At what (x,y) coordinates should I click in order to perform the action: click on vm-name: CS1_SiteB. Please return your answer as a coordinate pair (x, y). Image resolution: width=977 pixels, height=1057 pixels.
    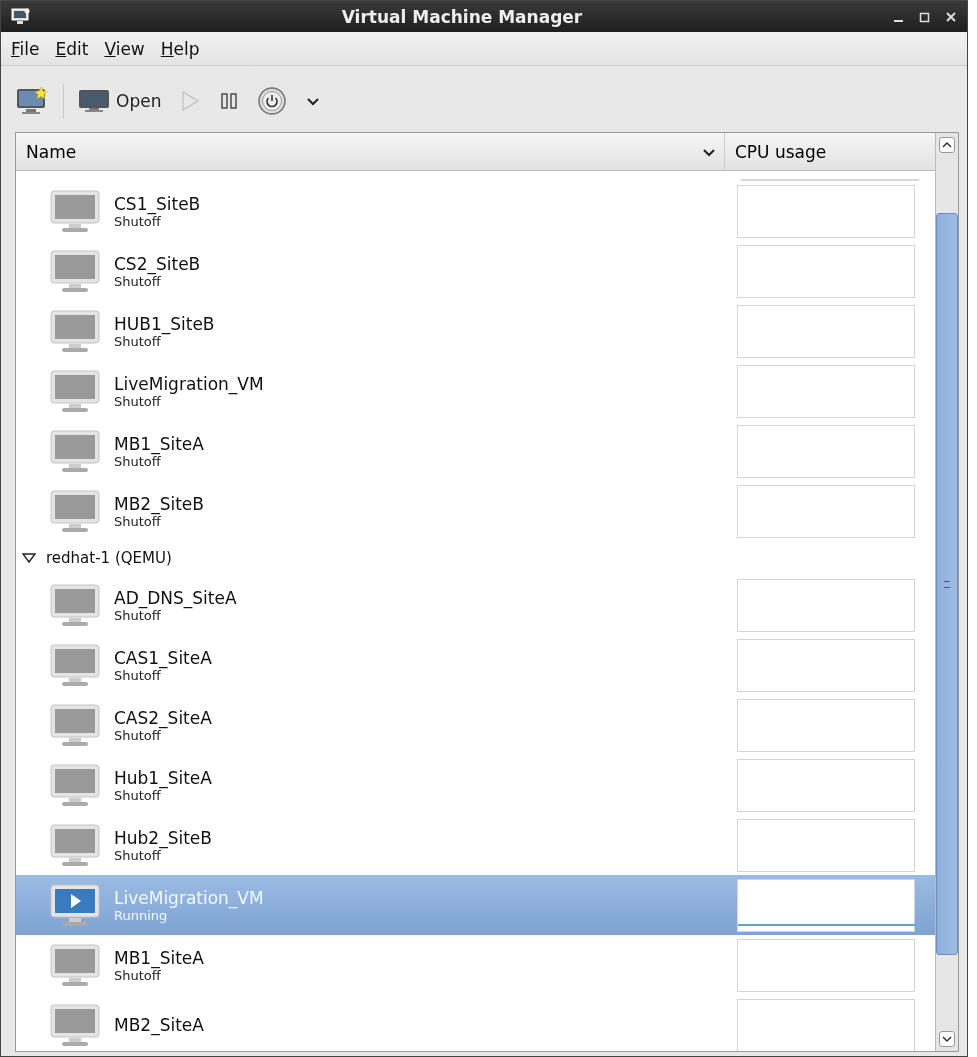
    Looking at the image, I should click on (157, 203).